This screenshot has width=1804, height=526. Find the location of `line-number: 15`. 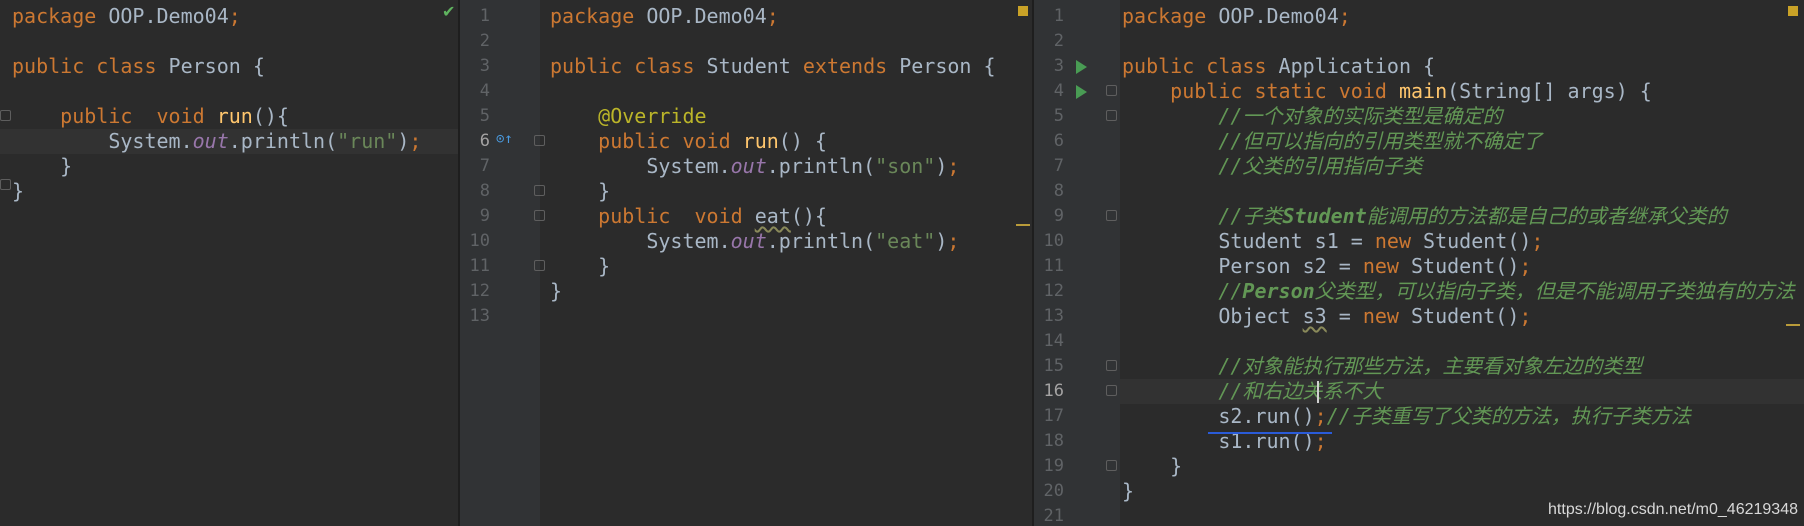

line-number: 15 is located at coordinates (1053, 366).